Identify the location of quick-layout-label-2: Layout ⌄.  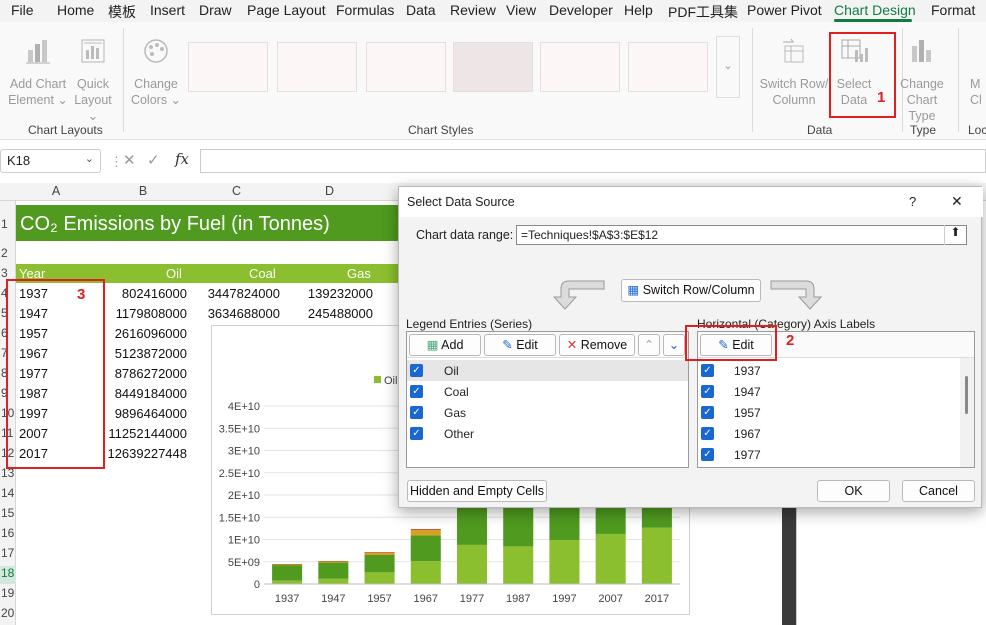
(93, 108).